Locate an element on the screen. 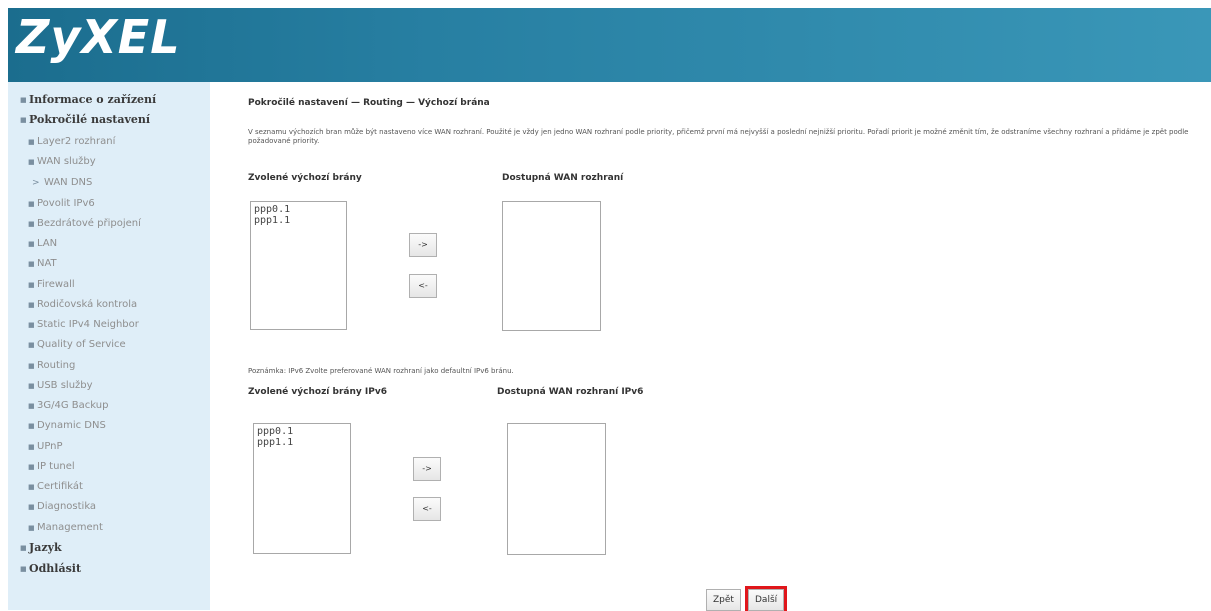  sidebar-item-diagnostika: ■ Diagnostika is located at coordinates (62, 507).